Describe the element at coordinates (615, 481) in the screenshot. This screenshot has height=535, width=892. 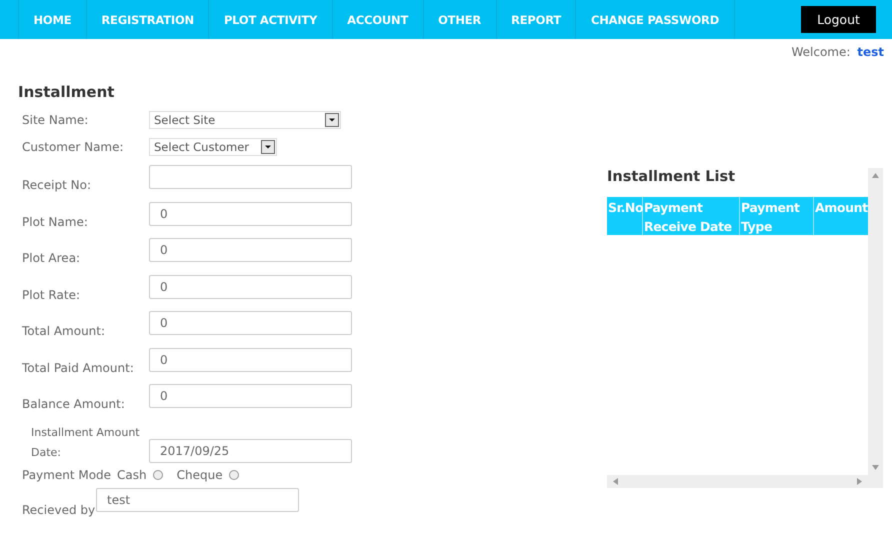
I see `scroll-left-icon` at that location.